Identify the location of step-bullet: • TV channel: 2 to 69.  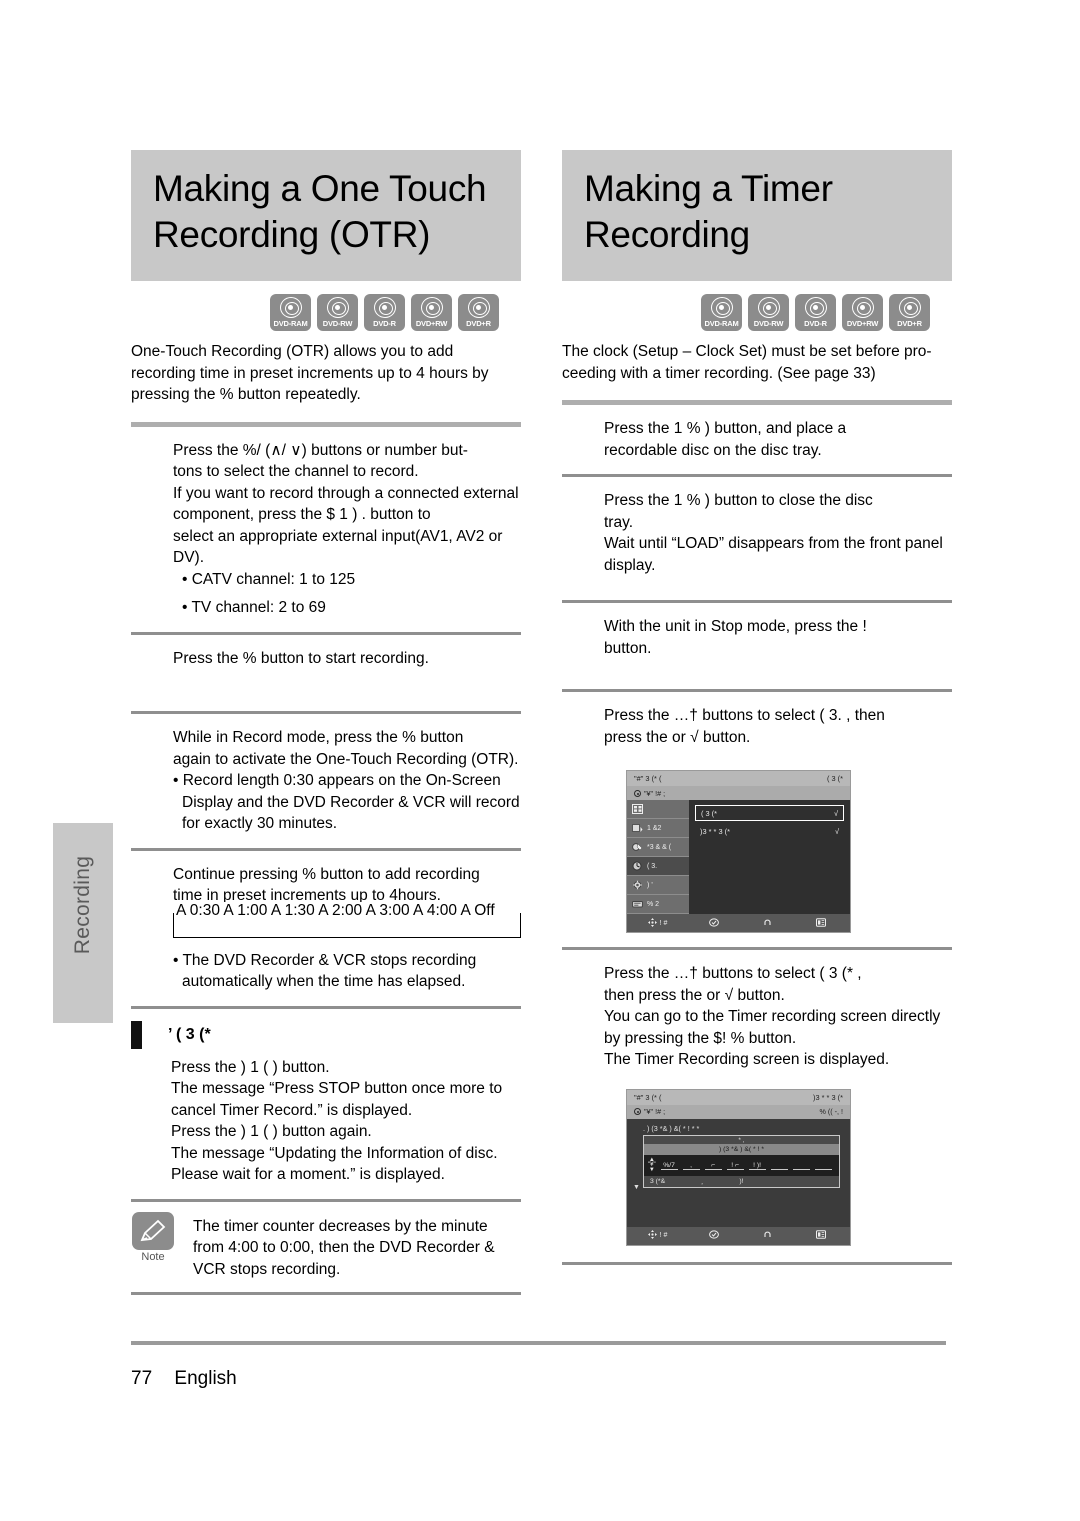
(254, 607).